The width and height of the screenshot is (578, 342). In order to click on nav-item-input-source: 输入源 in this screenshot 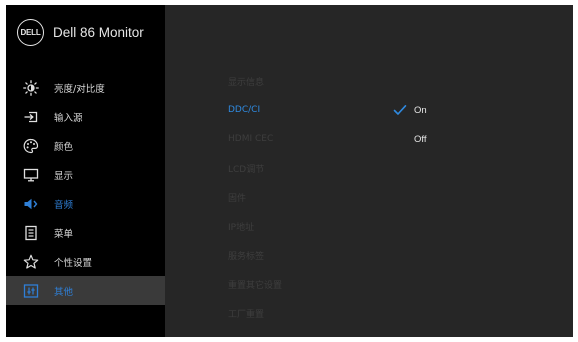, I will do `click(85, 116)`.